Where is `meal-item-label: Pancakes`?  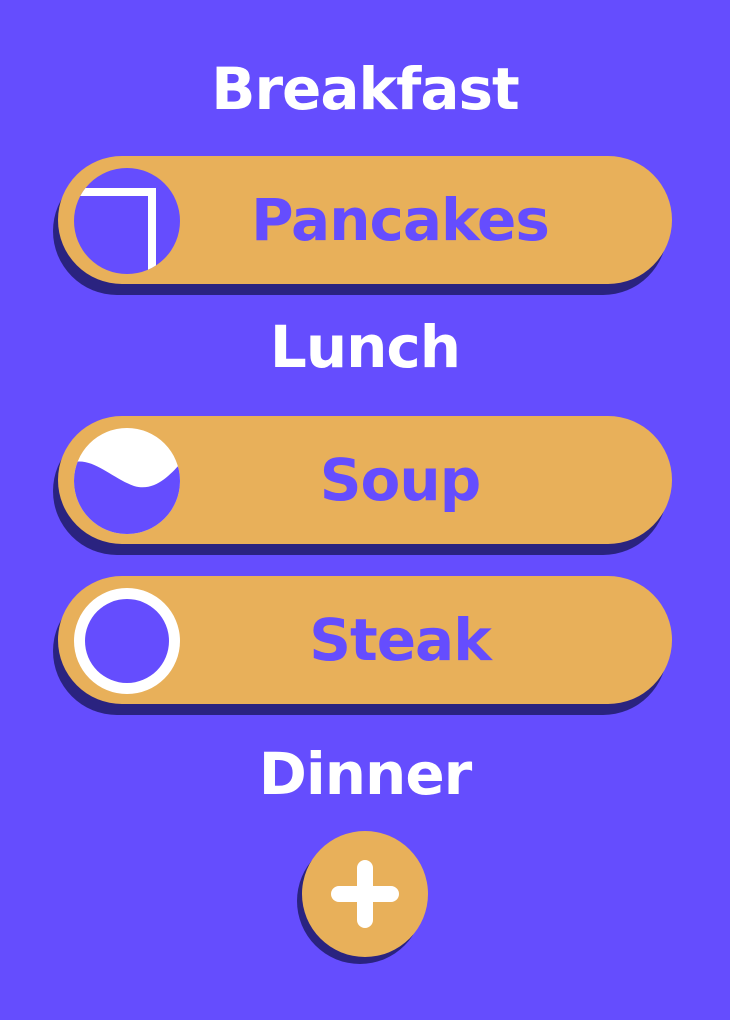
meal-item-label: Pancakes is located at coordinates (400, 220).